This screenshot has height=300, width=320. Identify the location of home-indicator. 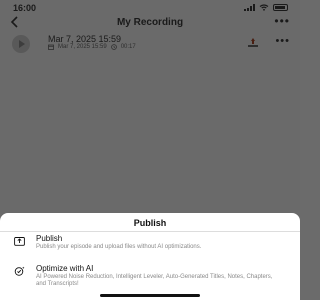
(150, 295).